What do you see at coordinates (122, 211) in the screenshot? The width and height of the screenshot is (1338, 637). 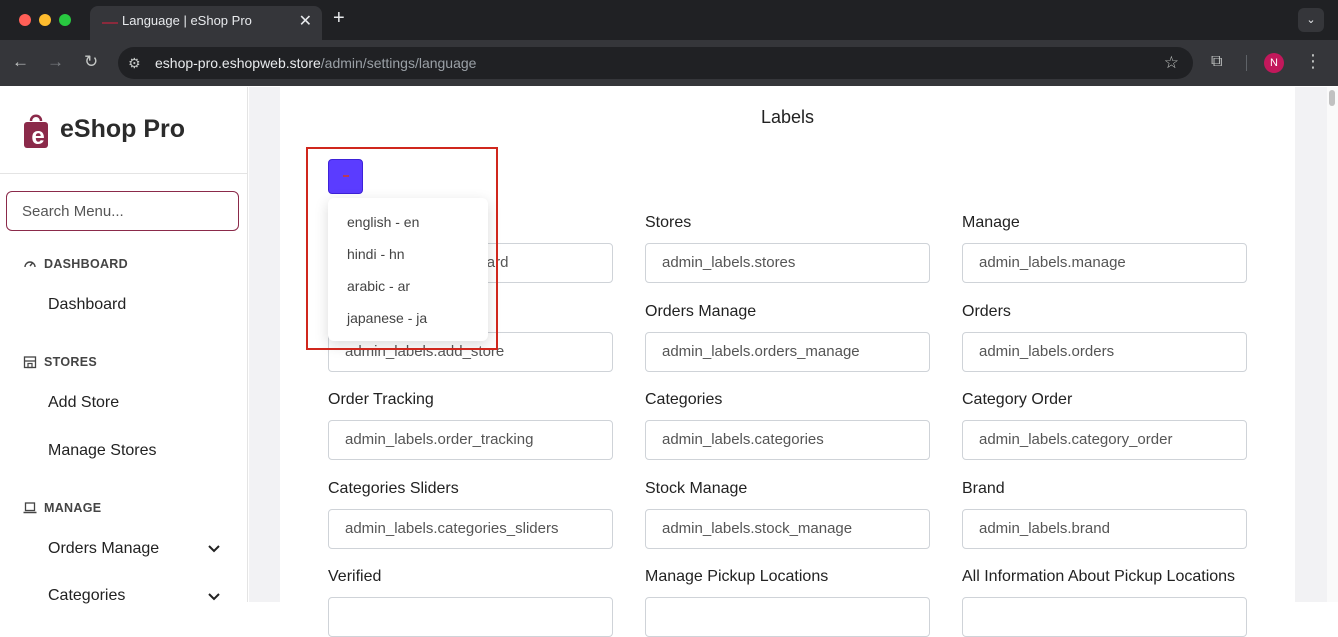 I see `search-menu-input` at bounding box center [122, 211].